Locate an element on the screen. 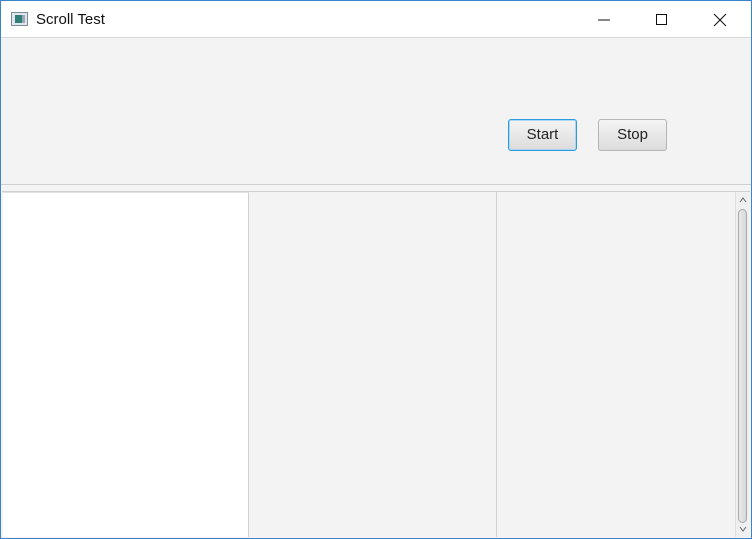 The width and height of the screenshot is (752, 539). vertical-scrollbar is located at coordinates (742, 364).